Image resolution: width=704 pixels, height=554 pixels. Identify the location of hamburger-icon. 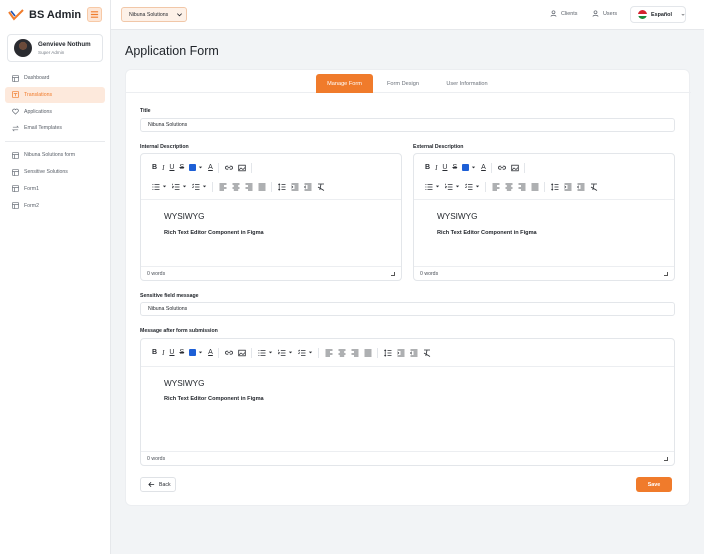
(94, 14).